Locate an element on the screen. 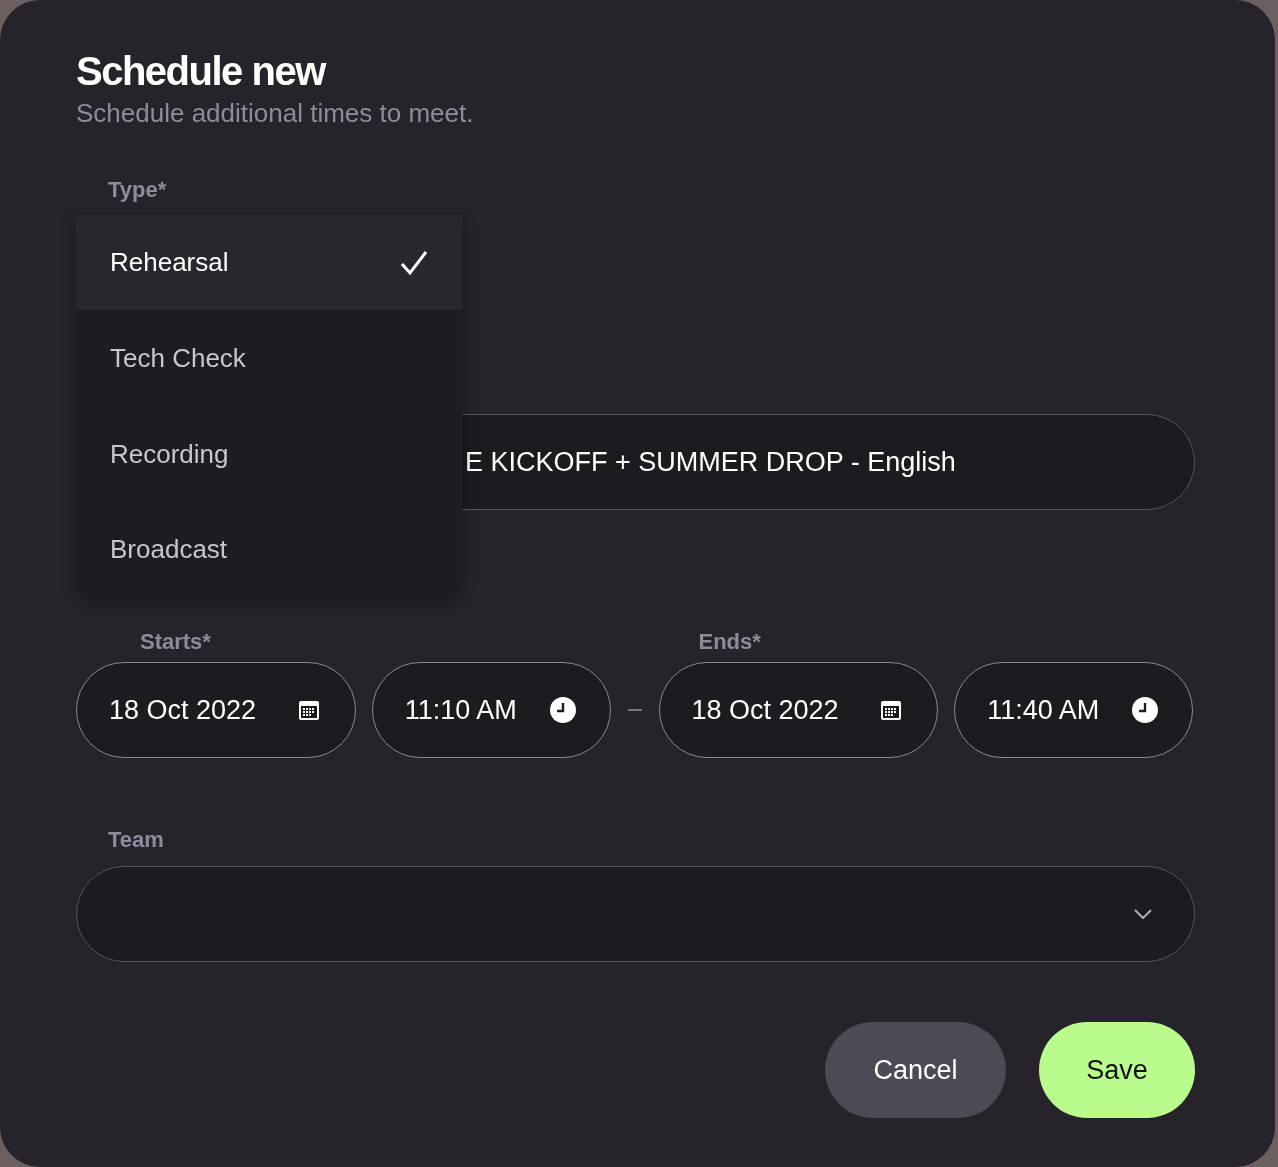 The height and width of the screenshot is (1167, 1278). time-field: 11:40 AM is located at coordinates (1073, 710).